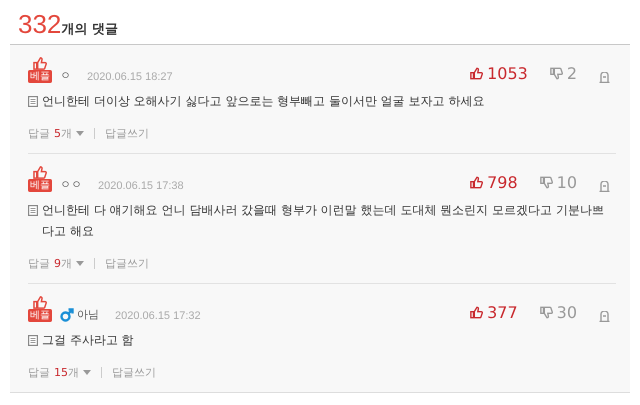 This screenshot has width=640, height=405. What do you see at coordinates (65, 75) in the screenshot?
I see `nickname: ㅇ` at bounding box center [65, 75].